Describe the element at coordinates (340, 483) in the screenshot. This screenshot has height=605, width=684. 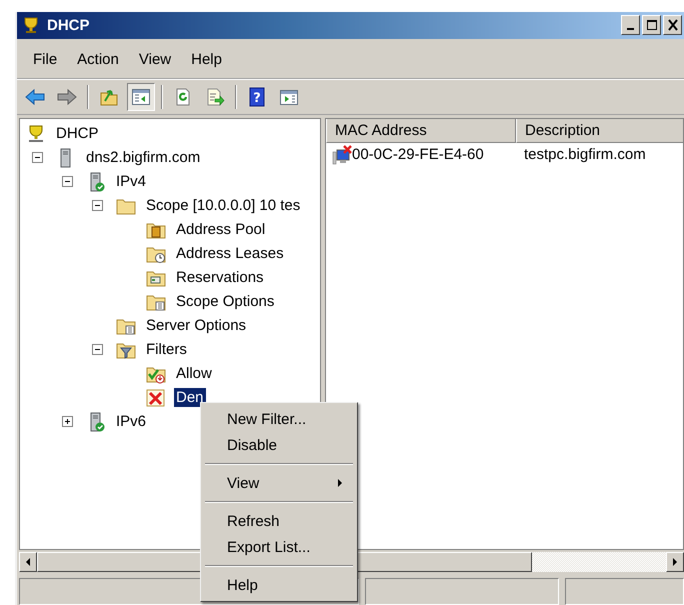
I see `submenu-arrow-icon` at that location.